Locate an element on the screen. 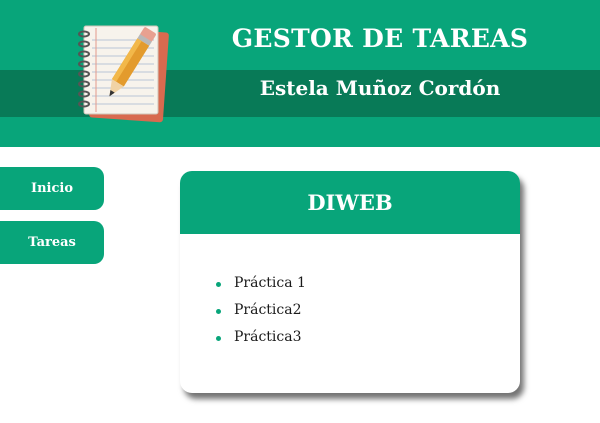  task-label: Práctica3 is located at coordinates (268, 337).